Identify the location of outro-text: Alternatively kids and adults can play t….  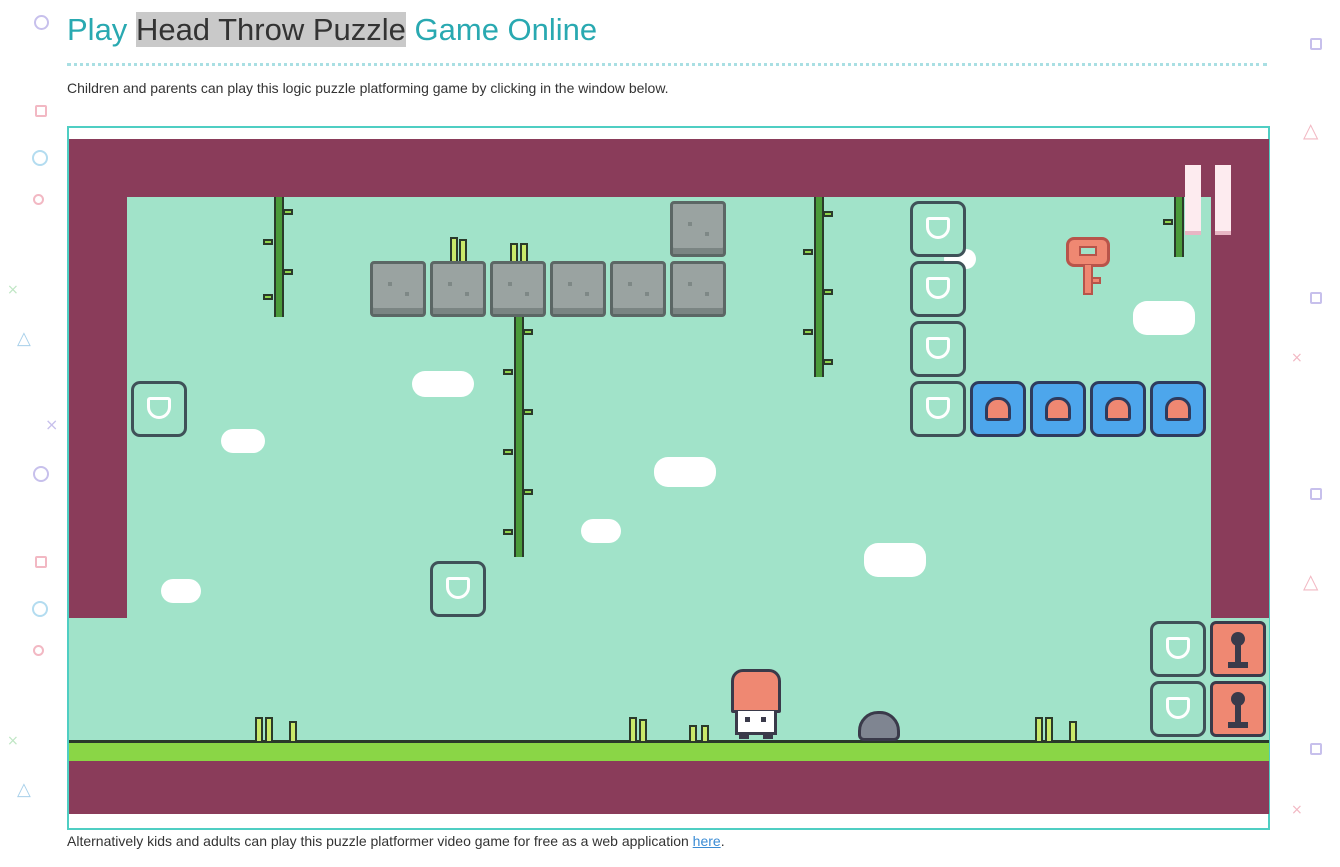
(396, 841).